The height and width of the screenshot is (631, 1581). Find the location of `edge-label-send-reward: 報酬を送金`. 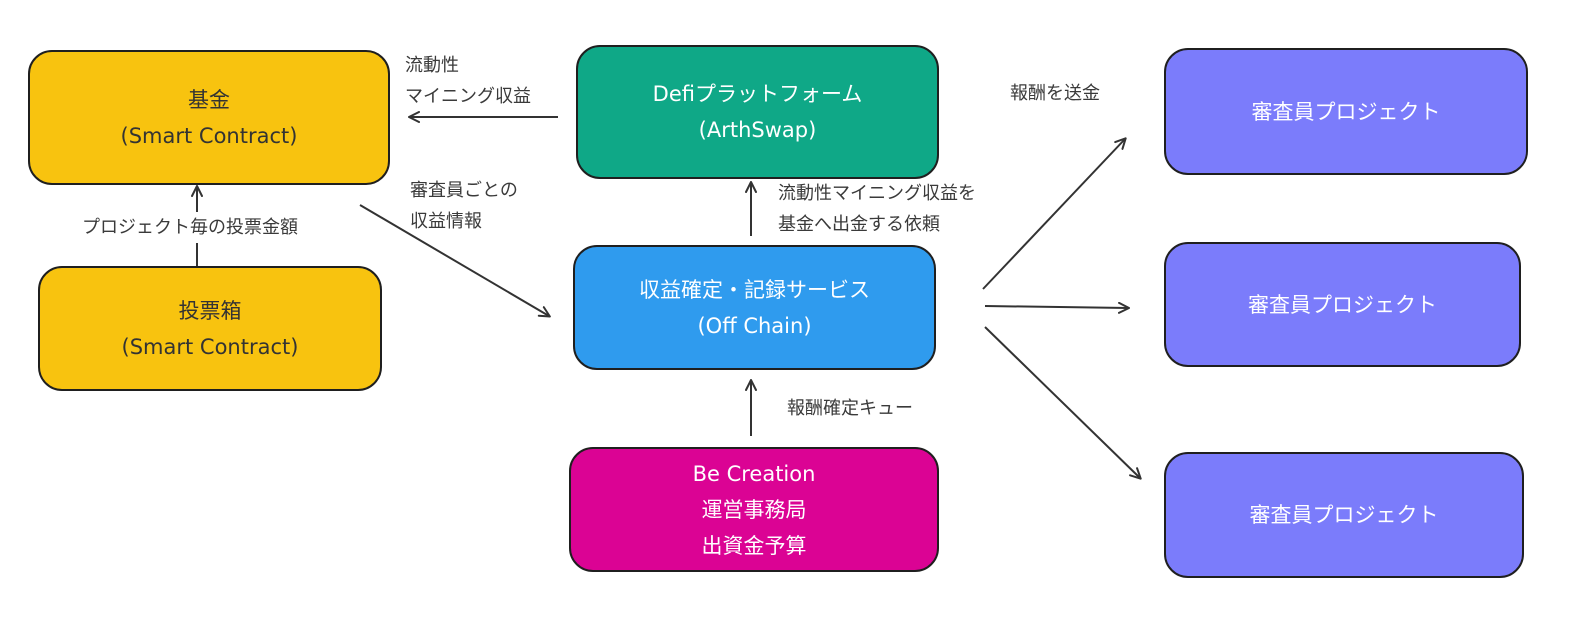

edge-label-send-reward: 報酬を送金 is located at coordinates (1055, 93).